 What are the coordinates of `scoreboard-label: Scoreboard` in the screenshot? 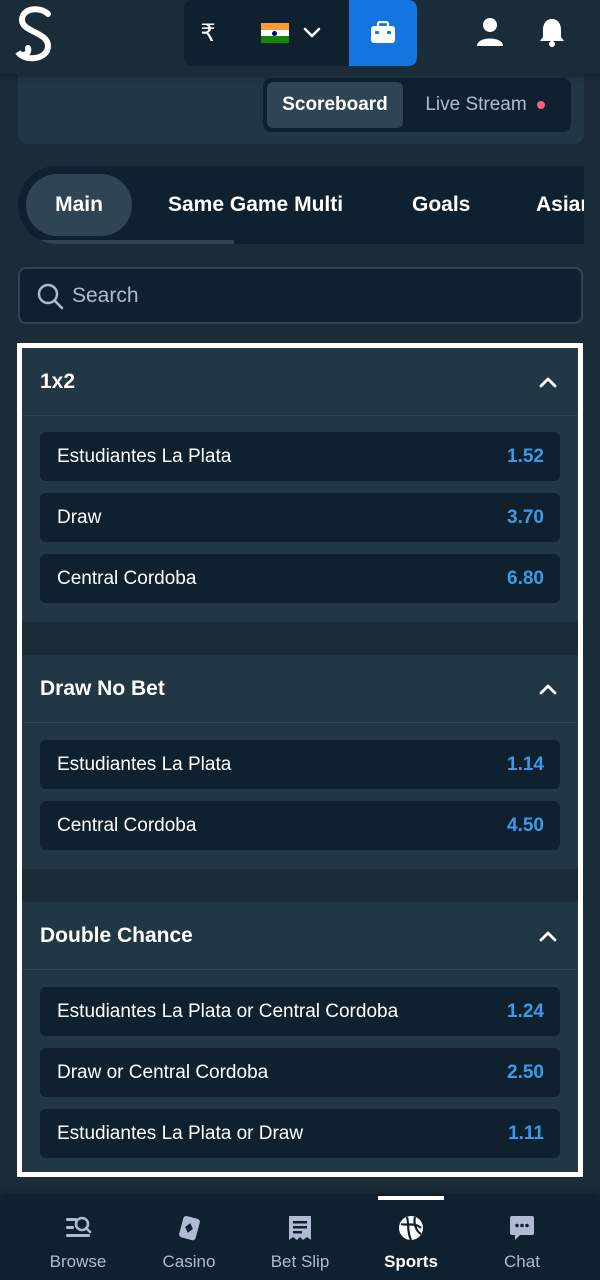 It's located at (335, 104).